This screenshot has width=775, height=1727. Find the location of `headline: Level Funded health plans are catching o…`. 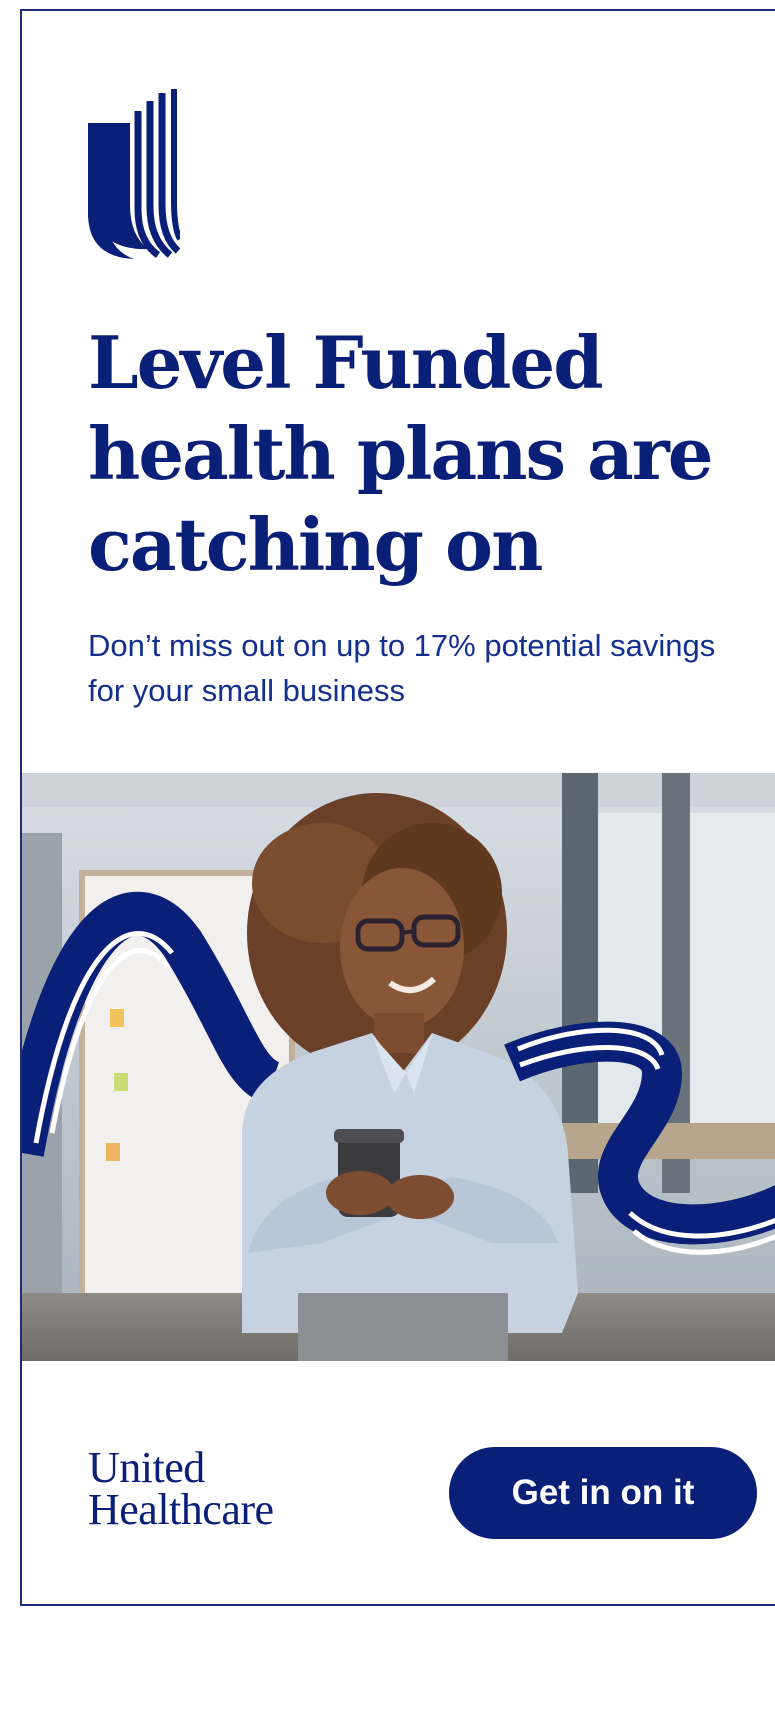

headline: Level Funded health plans are catching o… is located at coordinates (401, 453).